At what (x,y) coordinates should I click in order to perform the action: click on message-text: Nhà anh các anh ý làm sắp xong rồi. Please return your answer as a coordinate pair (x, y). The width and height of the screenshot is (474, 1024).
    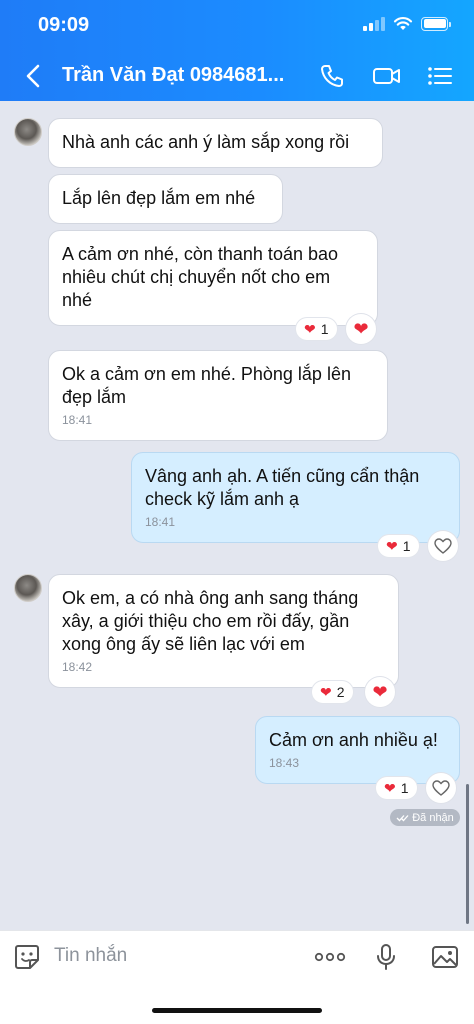
    Looking at the image, I should click on (206, 142).